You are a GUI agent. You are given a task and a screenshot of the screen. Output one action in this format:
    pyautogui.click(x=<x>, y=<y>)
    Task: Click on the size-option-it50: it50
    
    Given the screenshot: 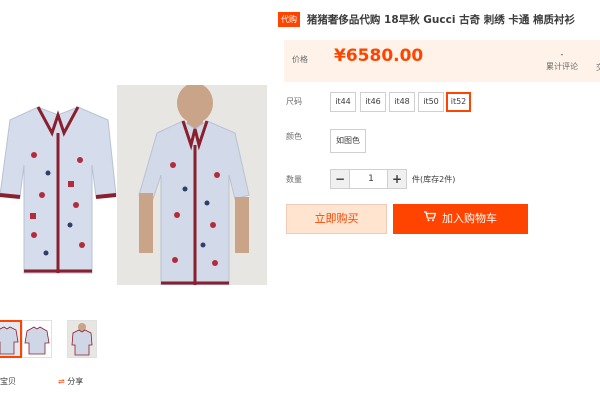 What is the action you would take?
    pyautogui.click(x=431, y=102)
    